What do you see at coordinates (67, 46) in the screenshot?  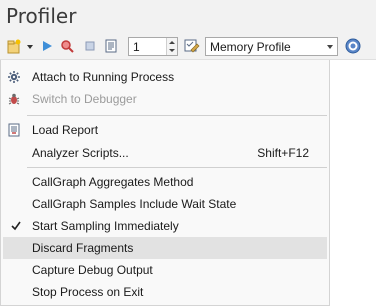 I see `search-icon` at bounding box center [67, 46].